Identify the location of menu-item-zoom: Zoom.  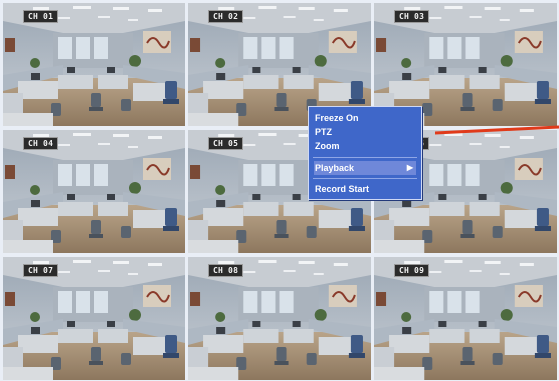
(365, 146).